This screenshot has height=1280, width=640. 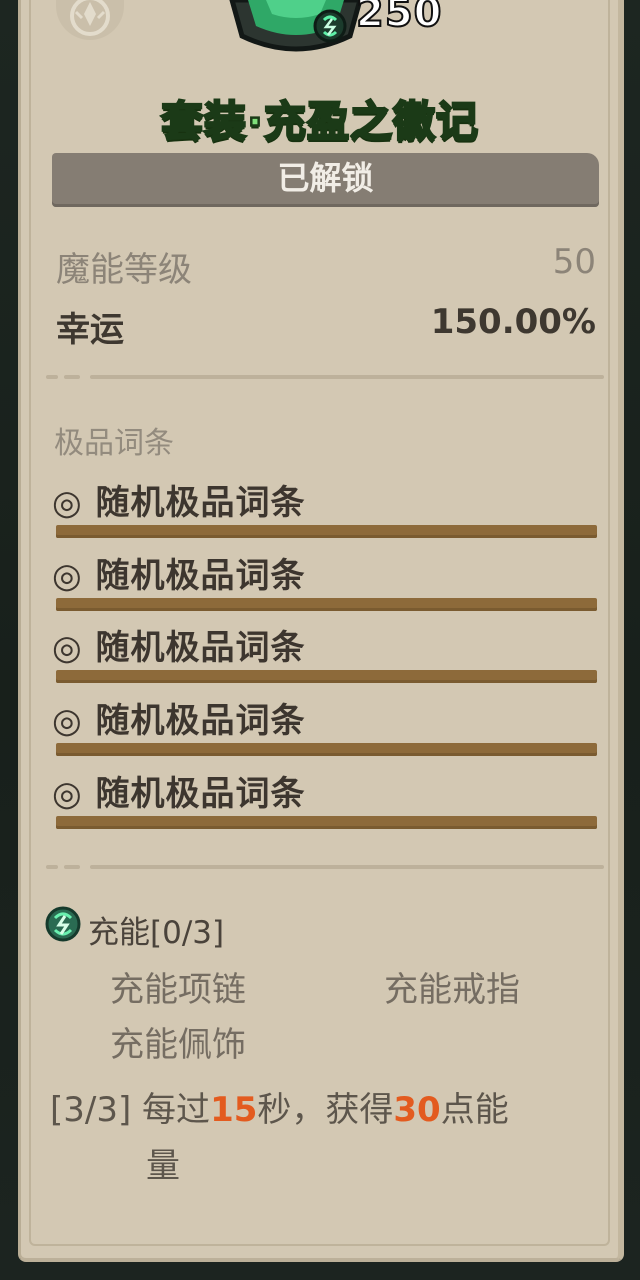 I want to click on stat-value: 50, so click(x=574, y=262).